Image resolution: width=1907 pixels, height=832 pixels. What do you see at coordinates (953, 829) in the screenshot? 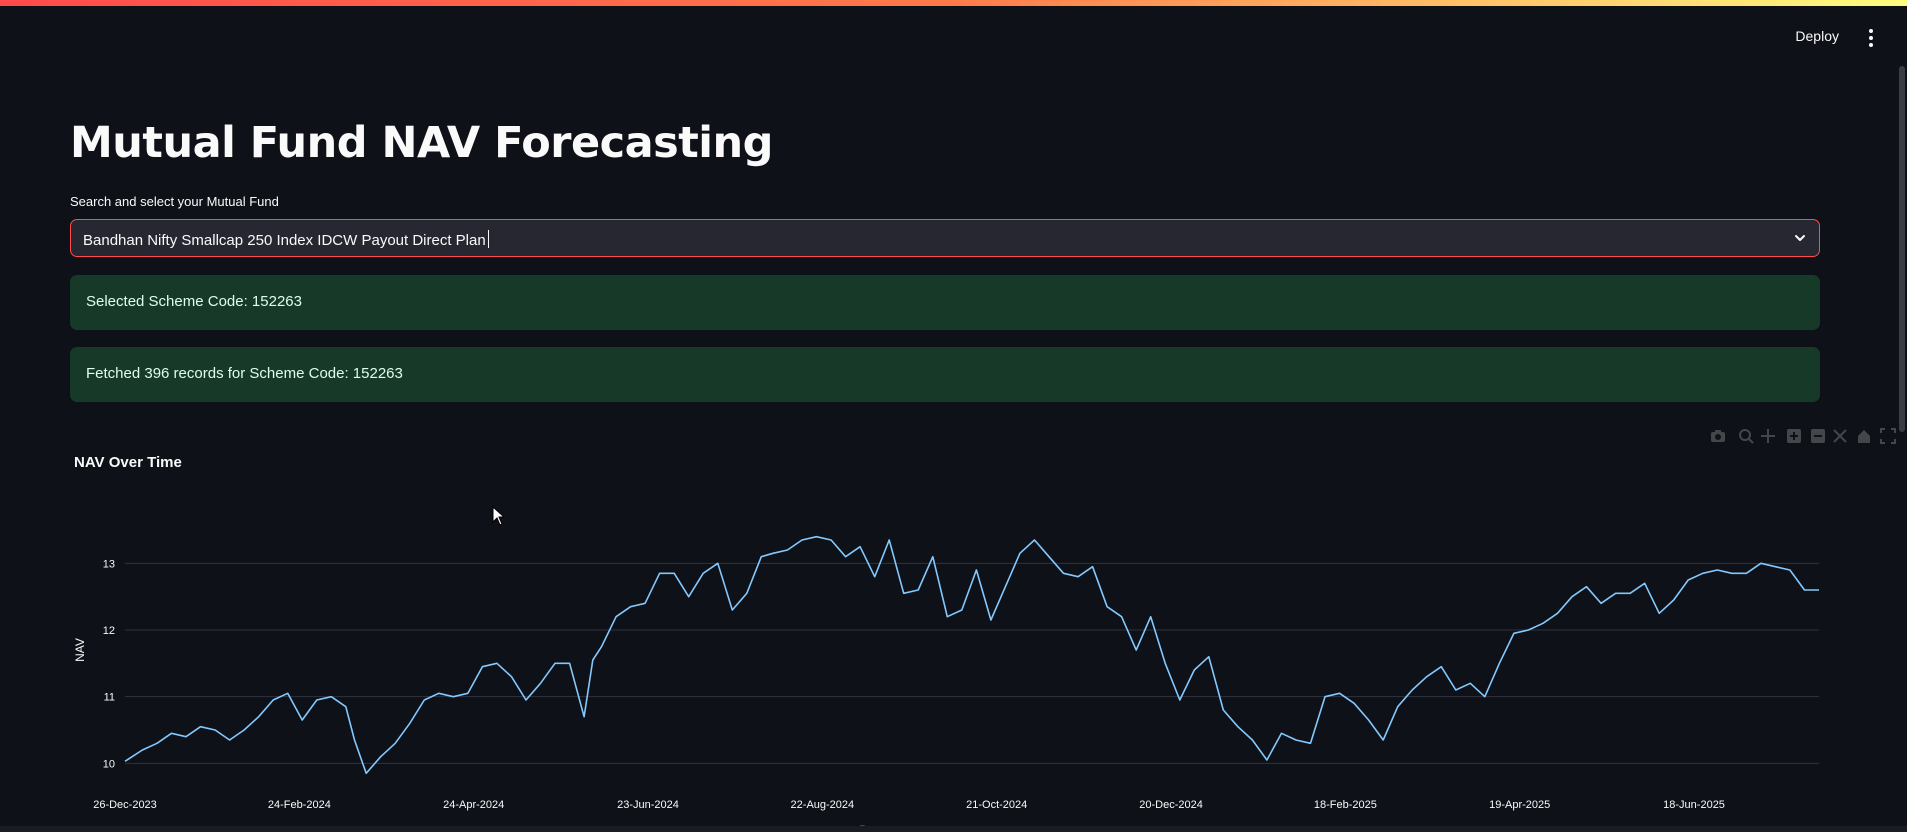
I see `bottom-edge` at bounding box center [953, 829].